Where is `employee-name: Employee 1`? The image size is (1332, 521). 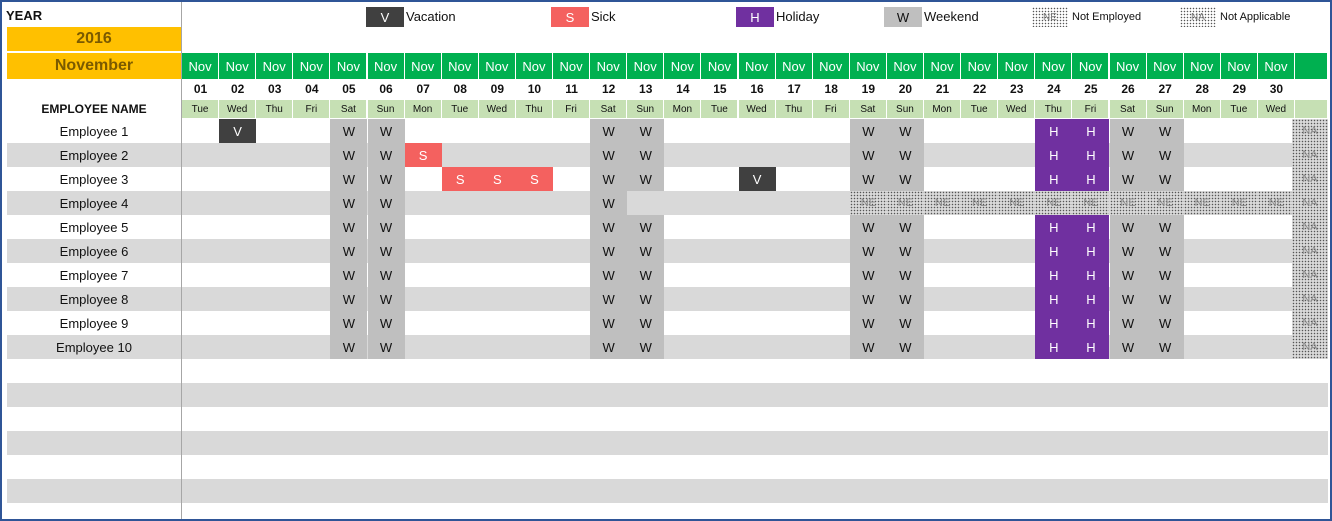 employee-name: Employee 1 is located at coordinates (94, 131).